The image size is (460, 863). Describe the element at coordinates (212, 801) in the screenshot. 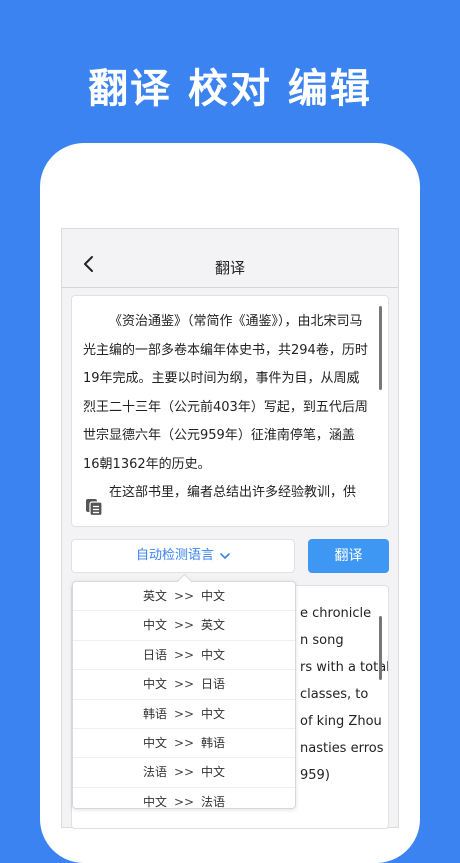

I see `option-to: 法语` at that location.